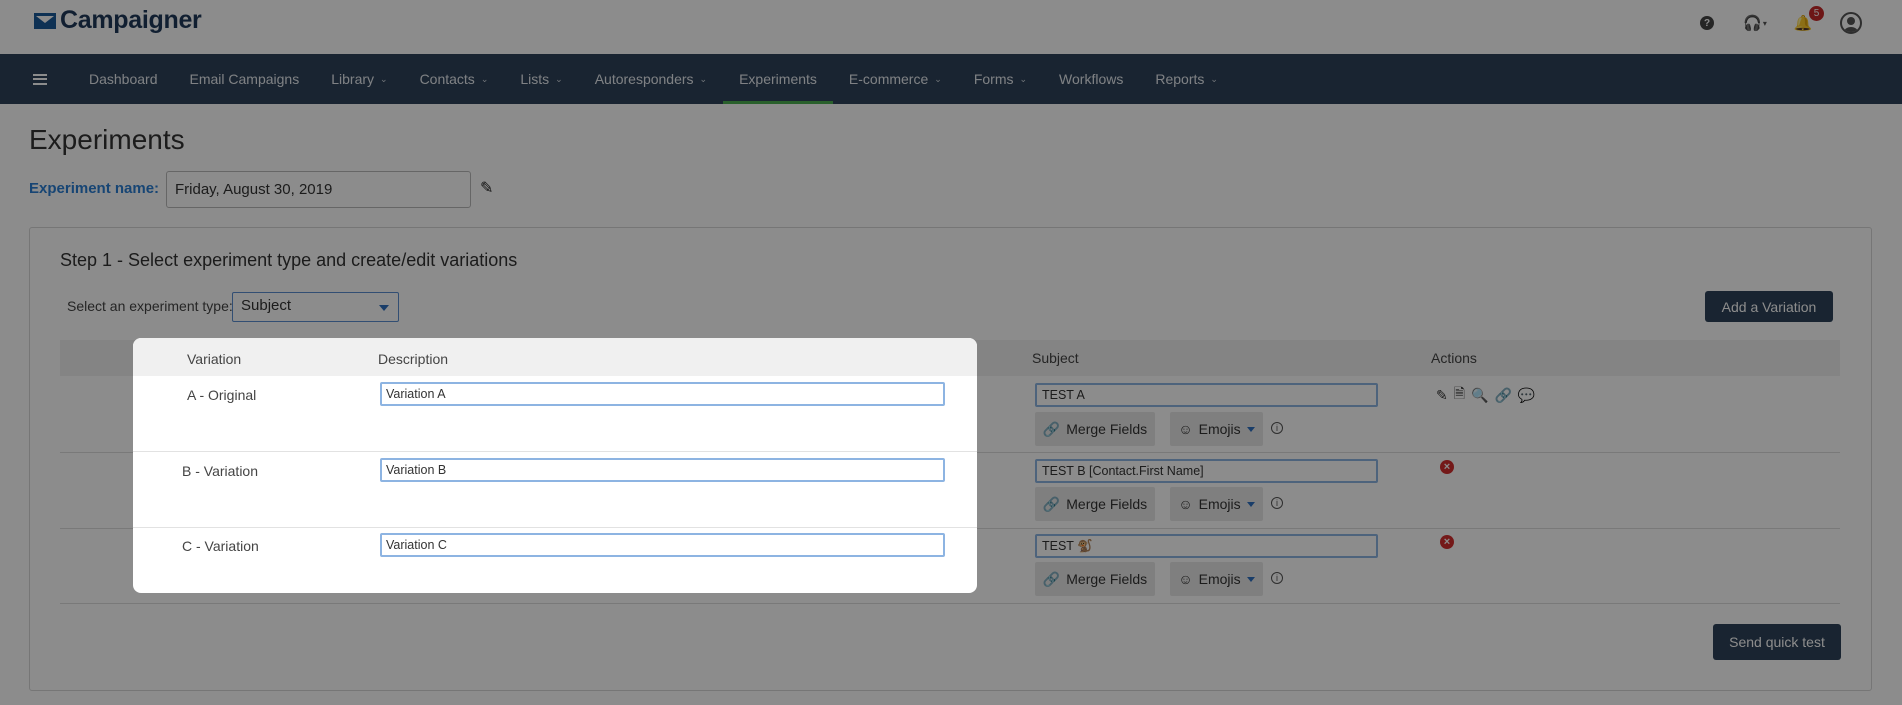  Describe the element at coordinates (220, 471) in the screenshot. I see `variation-label-b: B - Variation` at that location.